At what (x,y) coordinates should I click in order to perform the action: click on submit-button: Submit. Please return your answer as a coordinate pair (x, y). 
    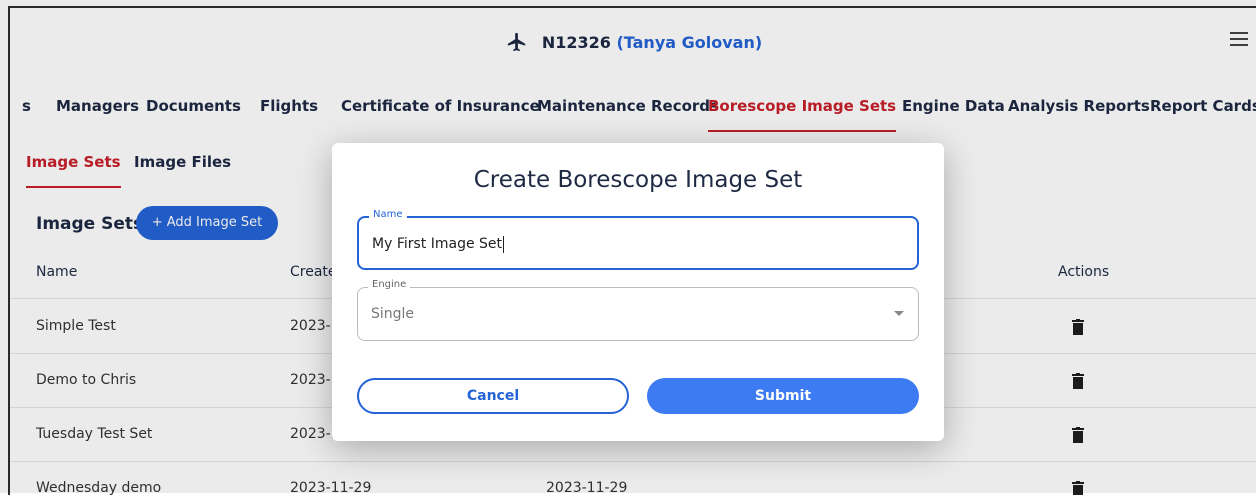
    Looking at the image, I should click on (783, 396).